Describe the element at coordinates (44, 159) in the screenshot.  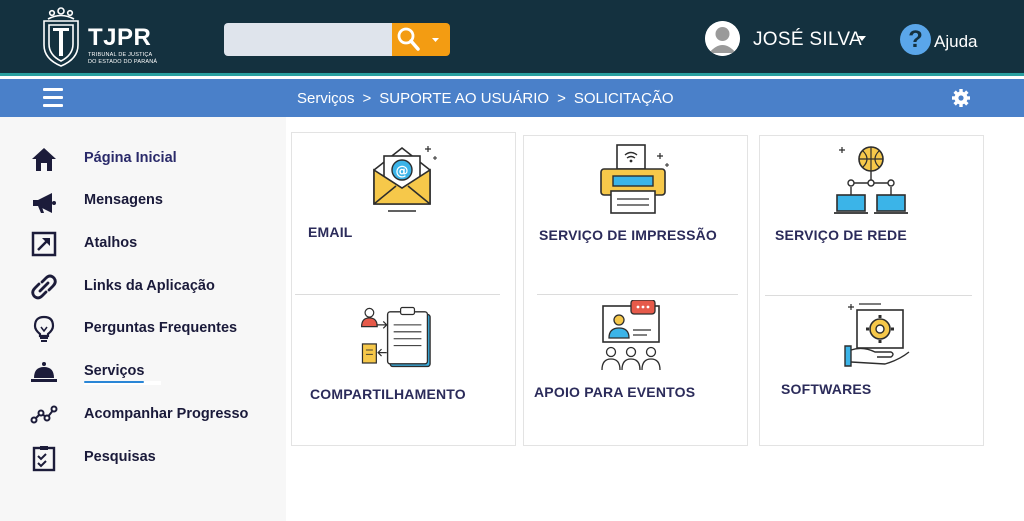
I see `home-icon` at that location.